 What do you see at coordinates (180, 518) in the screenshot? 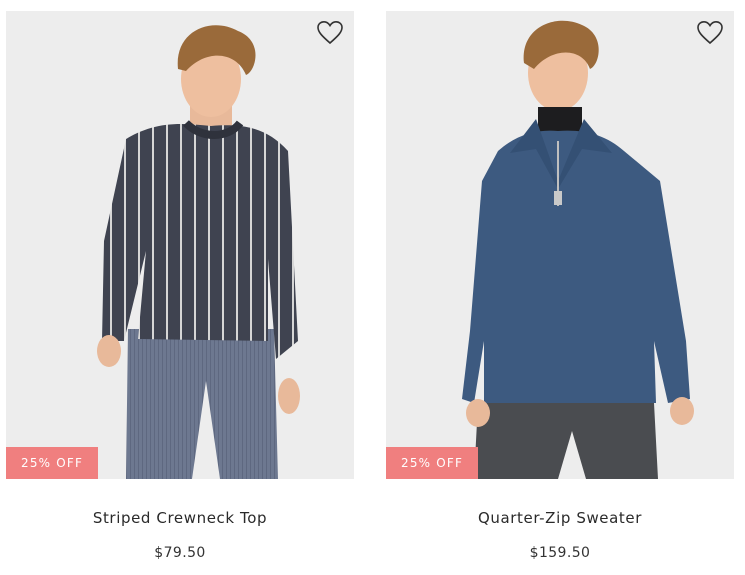
I see `product-name: Striped Crewneck Top` at bounding box center [180, 518].